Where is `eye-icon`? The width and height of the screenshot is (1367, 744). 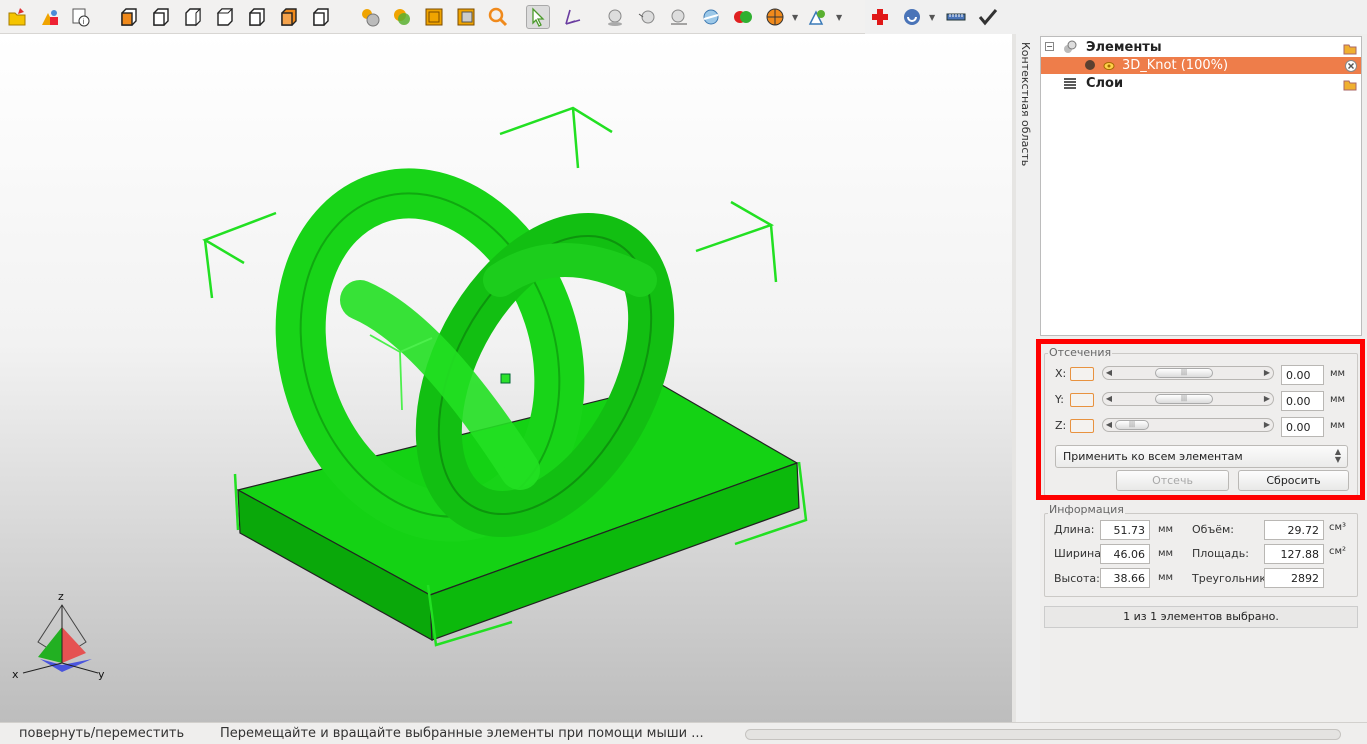
eye-icon is located at coordinates (1109, 66).